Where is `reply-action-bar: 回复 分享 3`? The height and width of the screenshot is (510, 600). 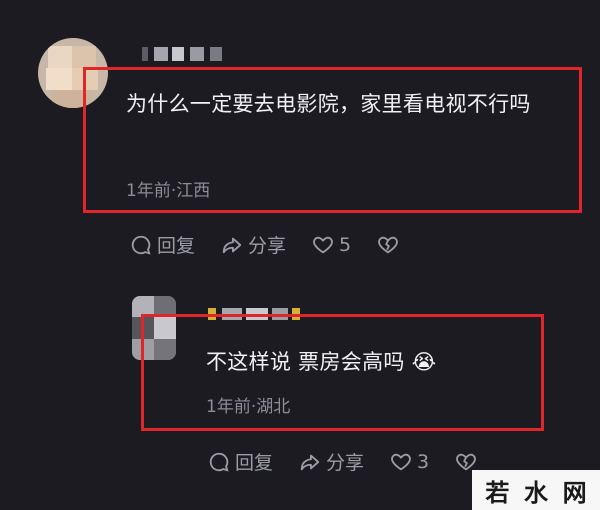
reply-action-bar: 回复 分享 3 is located at coordinates (358, 461).